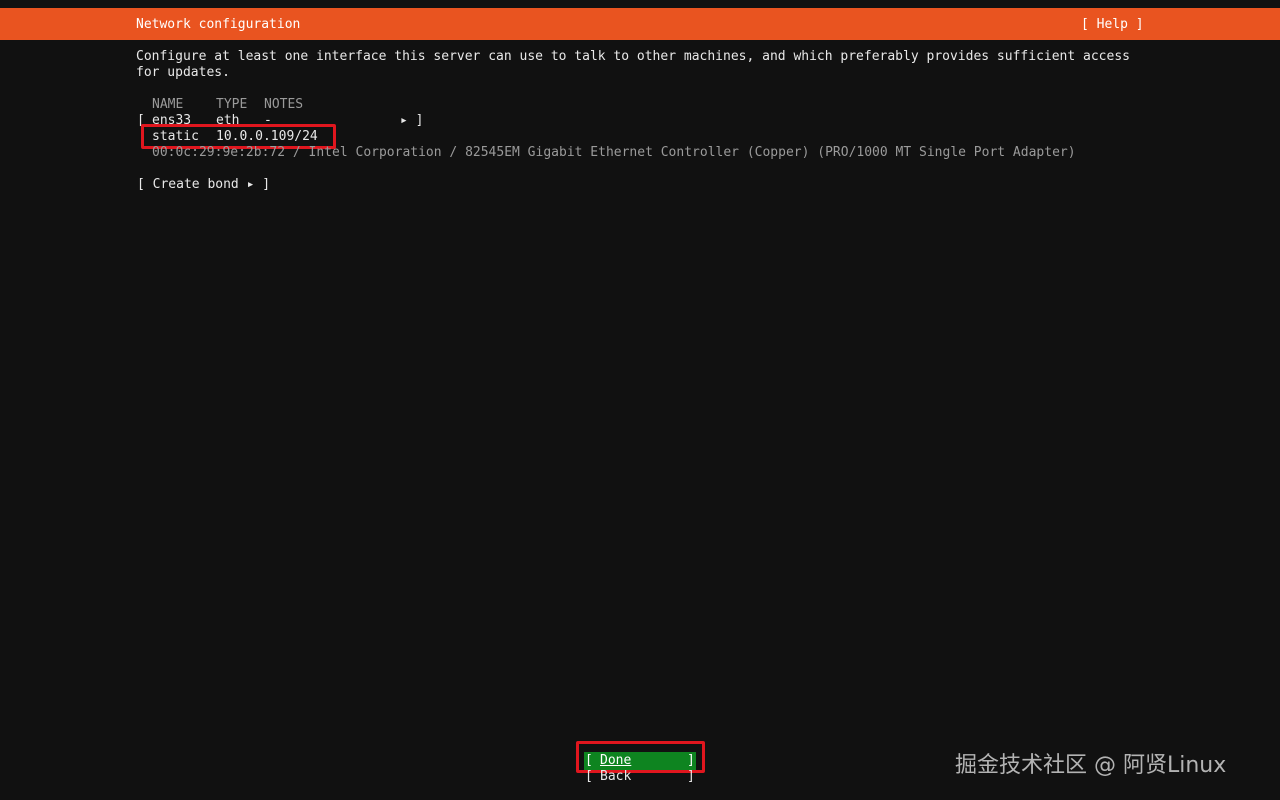  Describe the element at coordinates (640, 4) in the screenshot. I see `top-border` at that location.